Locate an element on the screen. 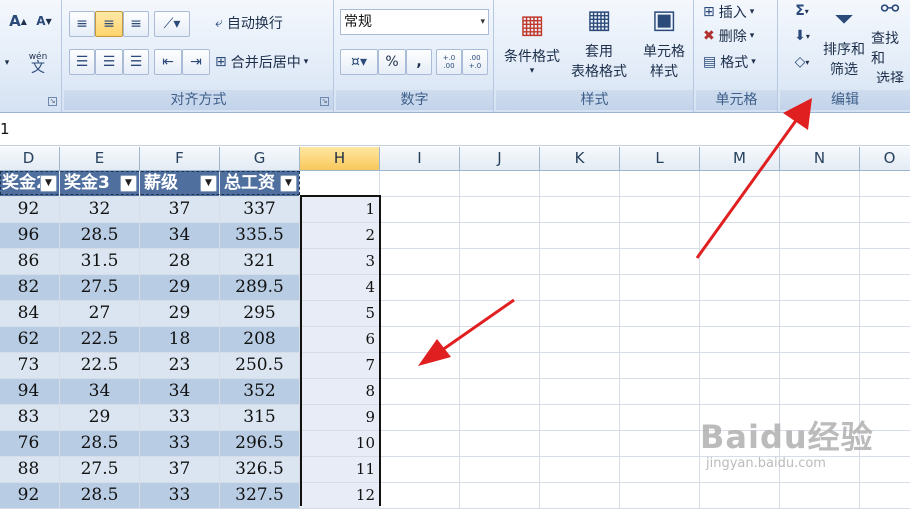 Image resolution: width=910 pixels, height=509 pixels. autosum-button: Σ ▾ is located at coordinates (802, 11).